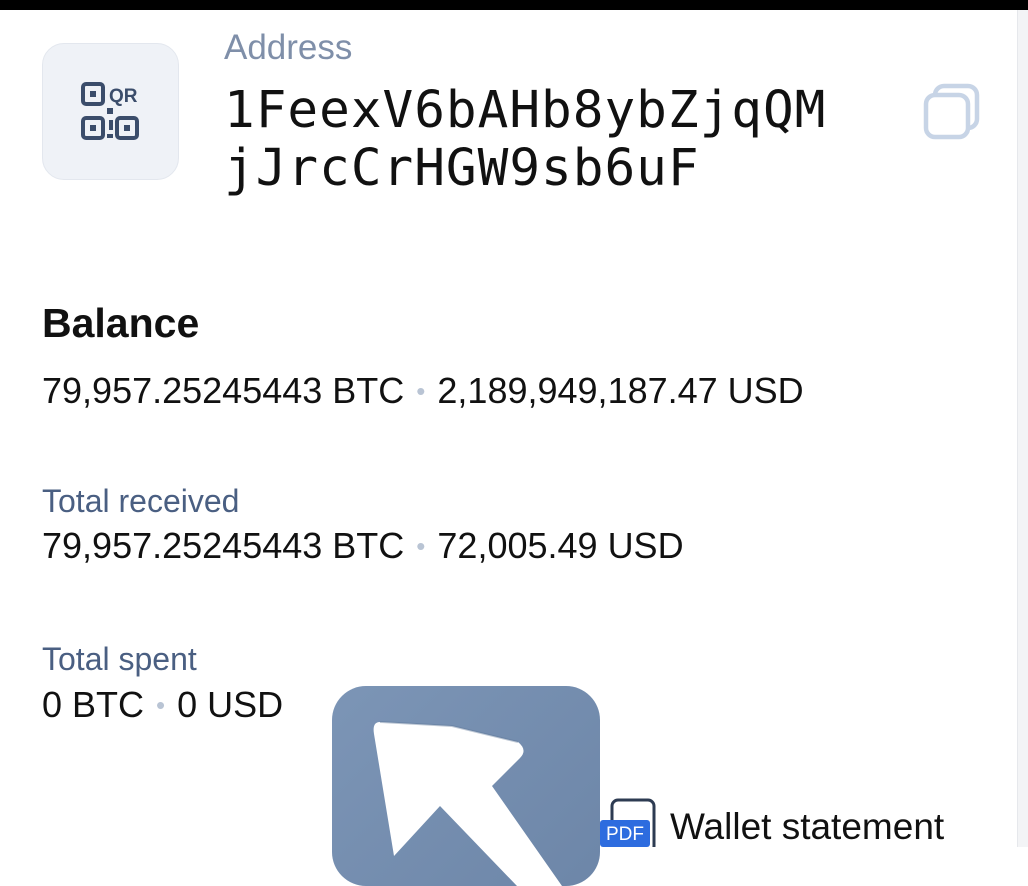 The width and height of the screenshot is (1028, 886). What do you see at coordinates (625, 834) in the screenshot?
I see `pdf-badge: PDF` at bounding box center [625, 834].